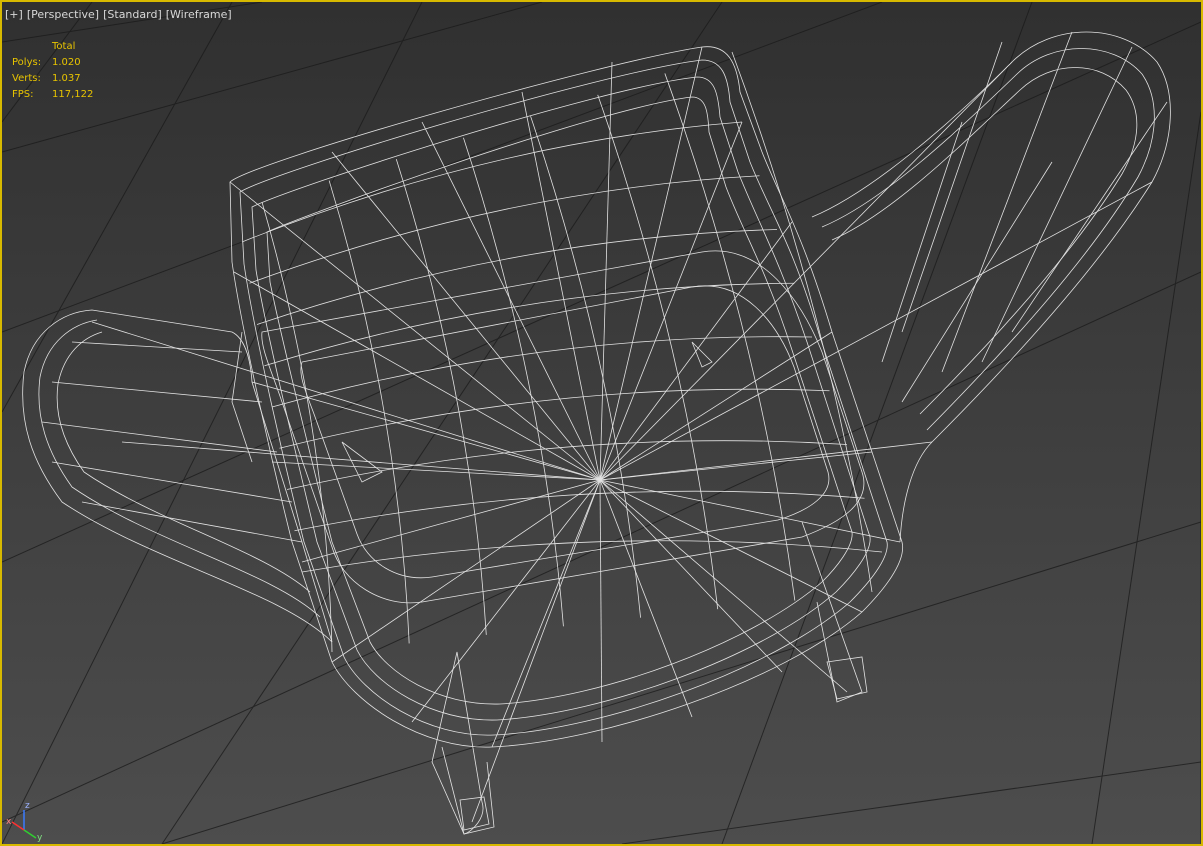 This screenshot has height=846, width=1203. What do you see at coordinates (66, 62) in the screenshot?
I see `polys-value: 1.020` at bounding box center [66, 62].